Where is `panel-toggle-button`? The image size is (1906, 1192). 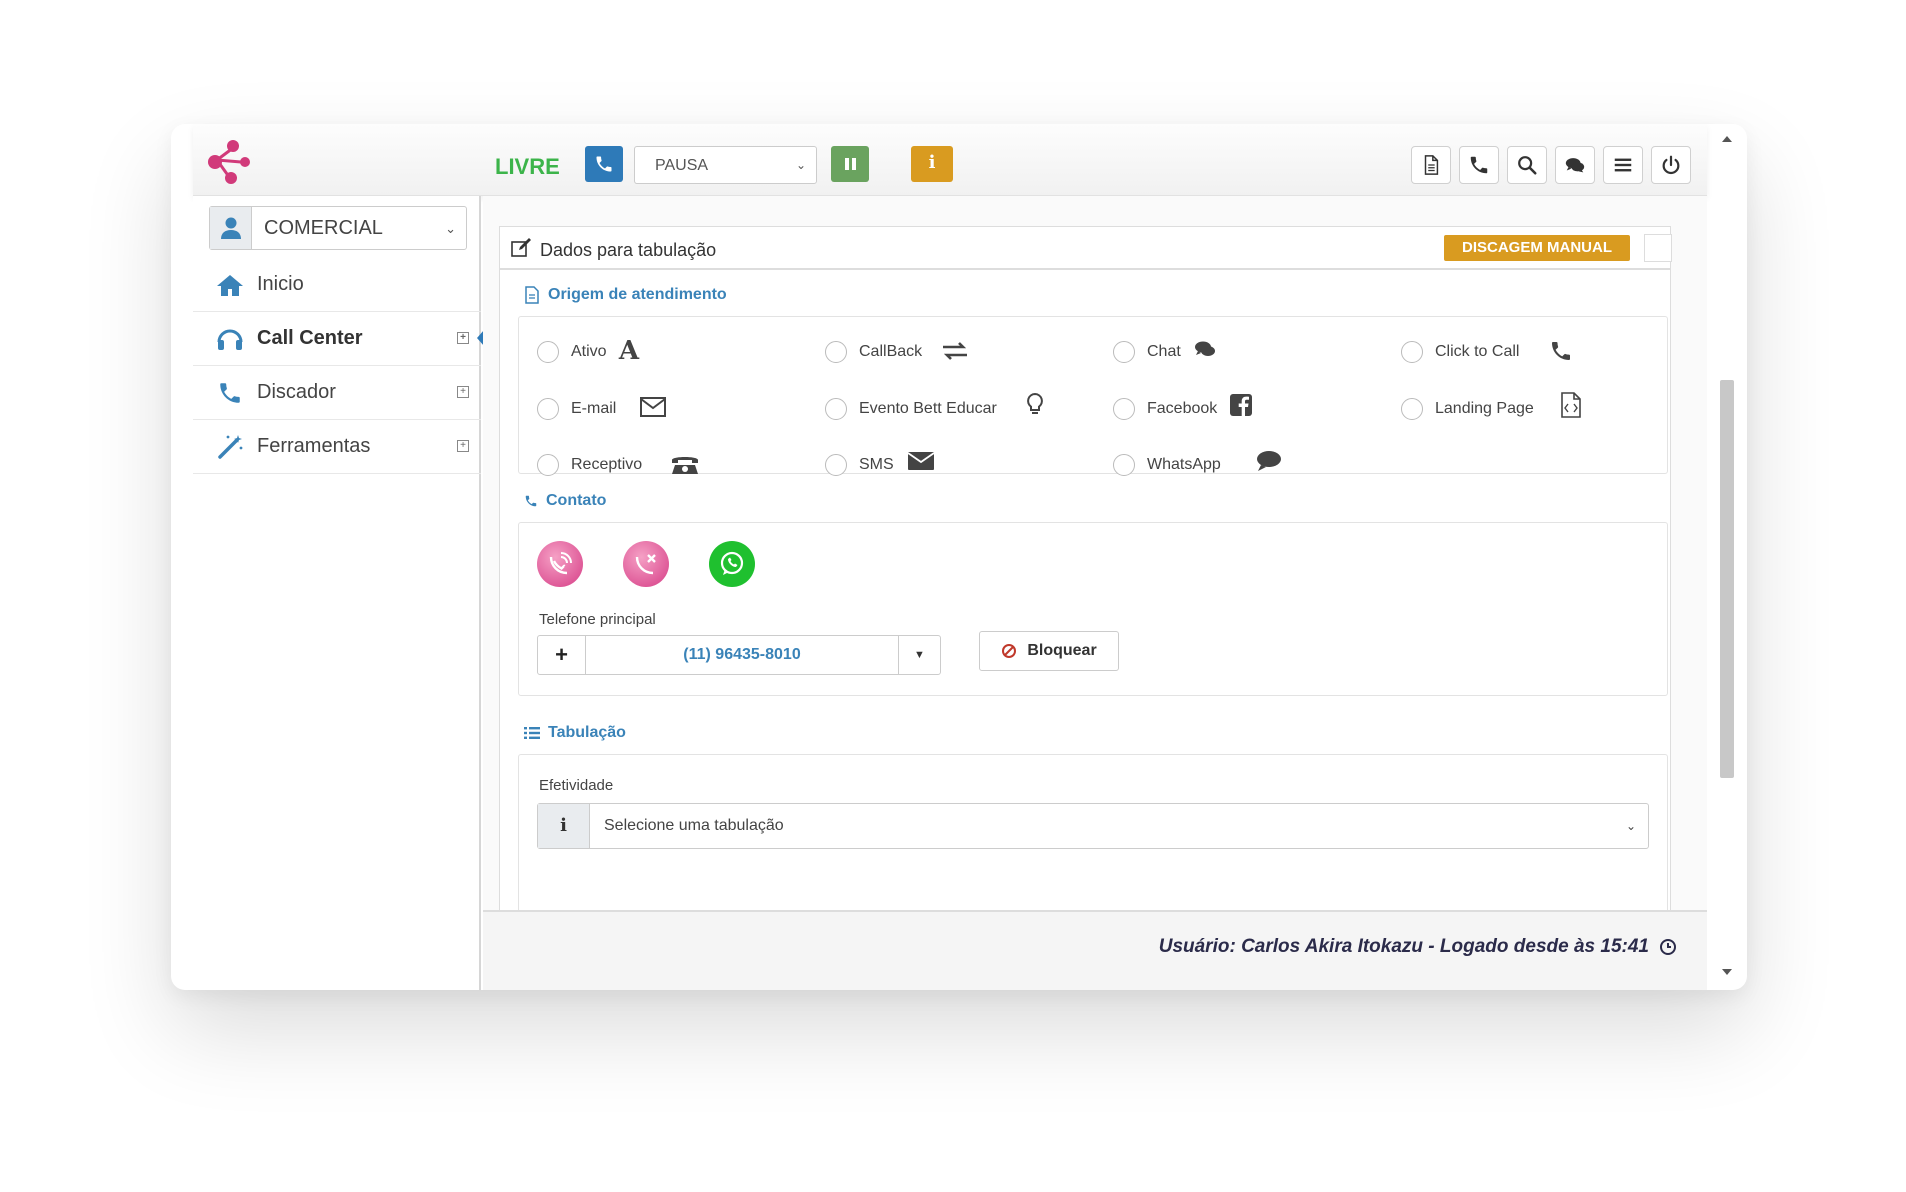
panel-toggle-button is located at coordinates (1658, 248).